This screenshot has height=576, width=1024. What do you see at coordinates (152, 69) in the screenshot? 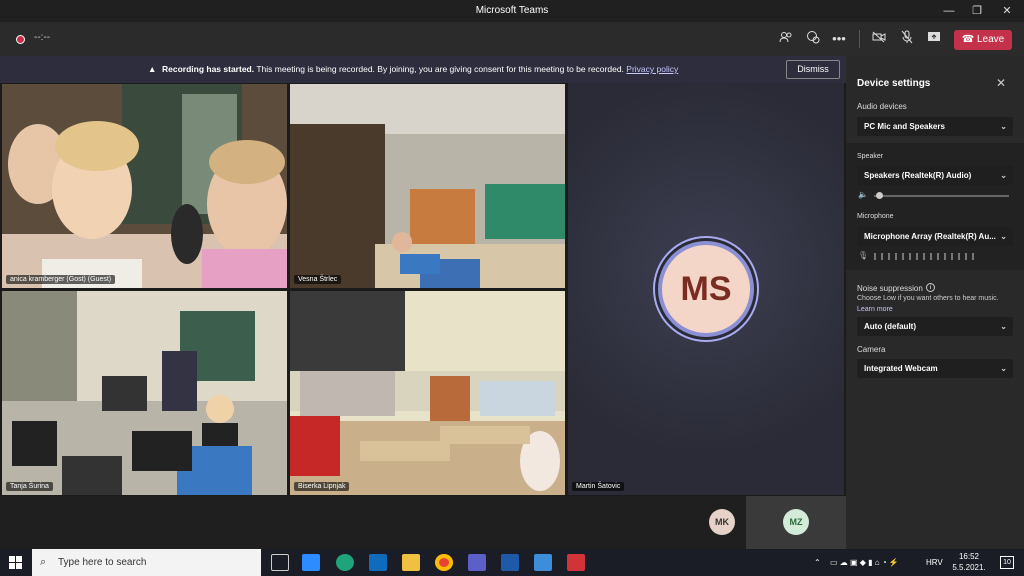
I see `warning-icon: ▲` at bounding box center [152, 69].